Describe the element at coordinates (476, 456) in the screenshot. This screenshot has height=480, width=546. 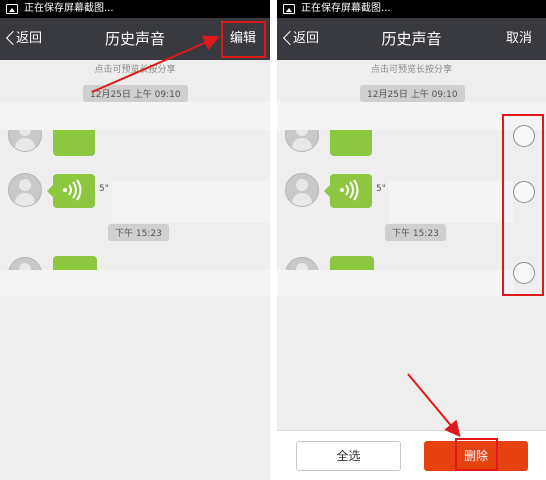
I see `delete-button: 删除` at that location.